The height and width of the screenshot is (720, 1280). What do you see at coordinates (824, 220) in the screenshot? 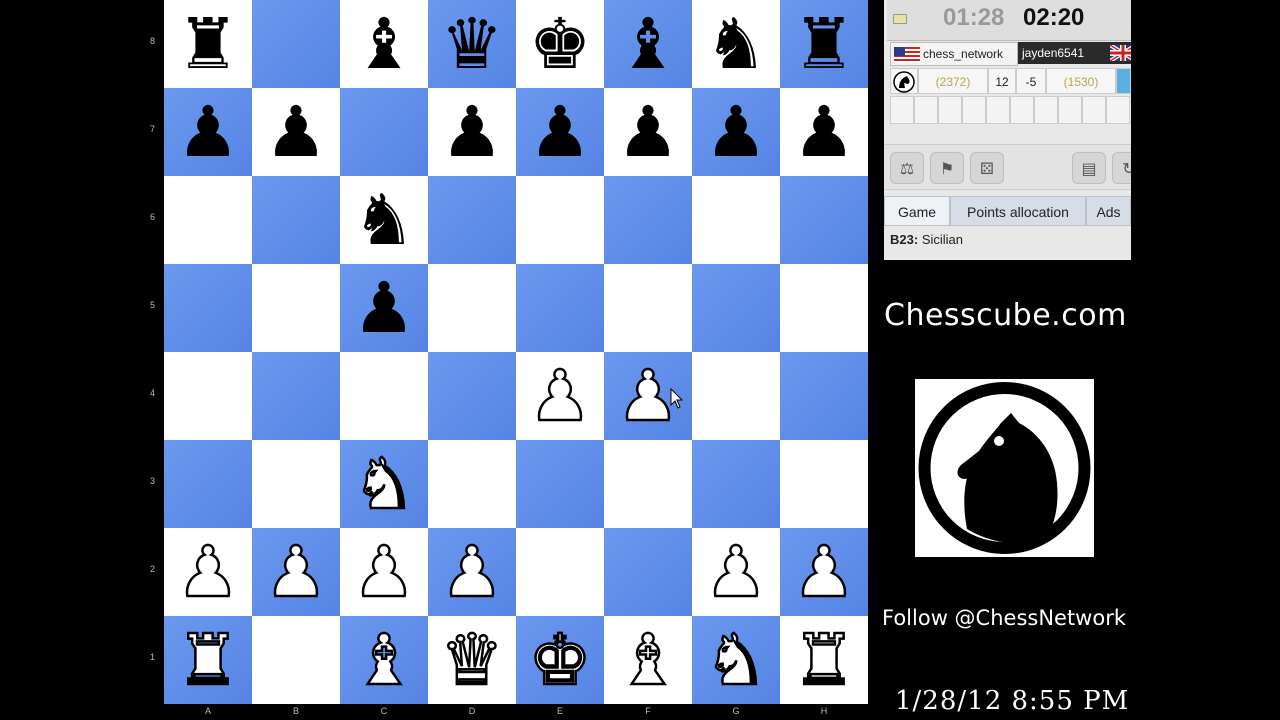
I see `square-h6` at bounding box center [824, 220].